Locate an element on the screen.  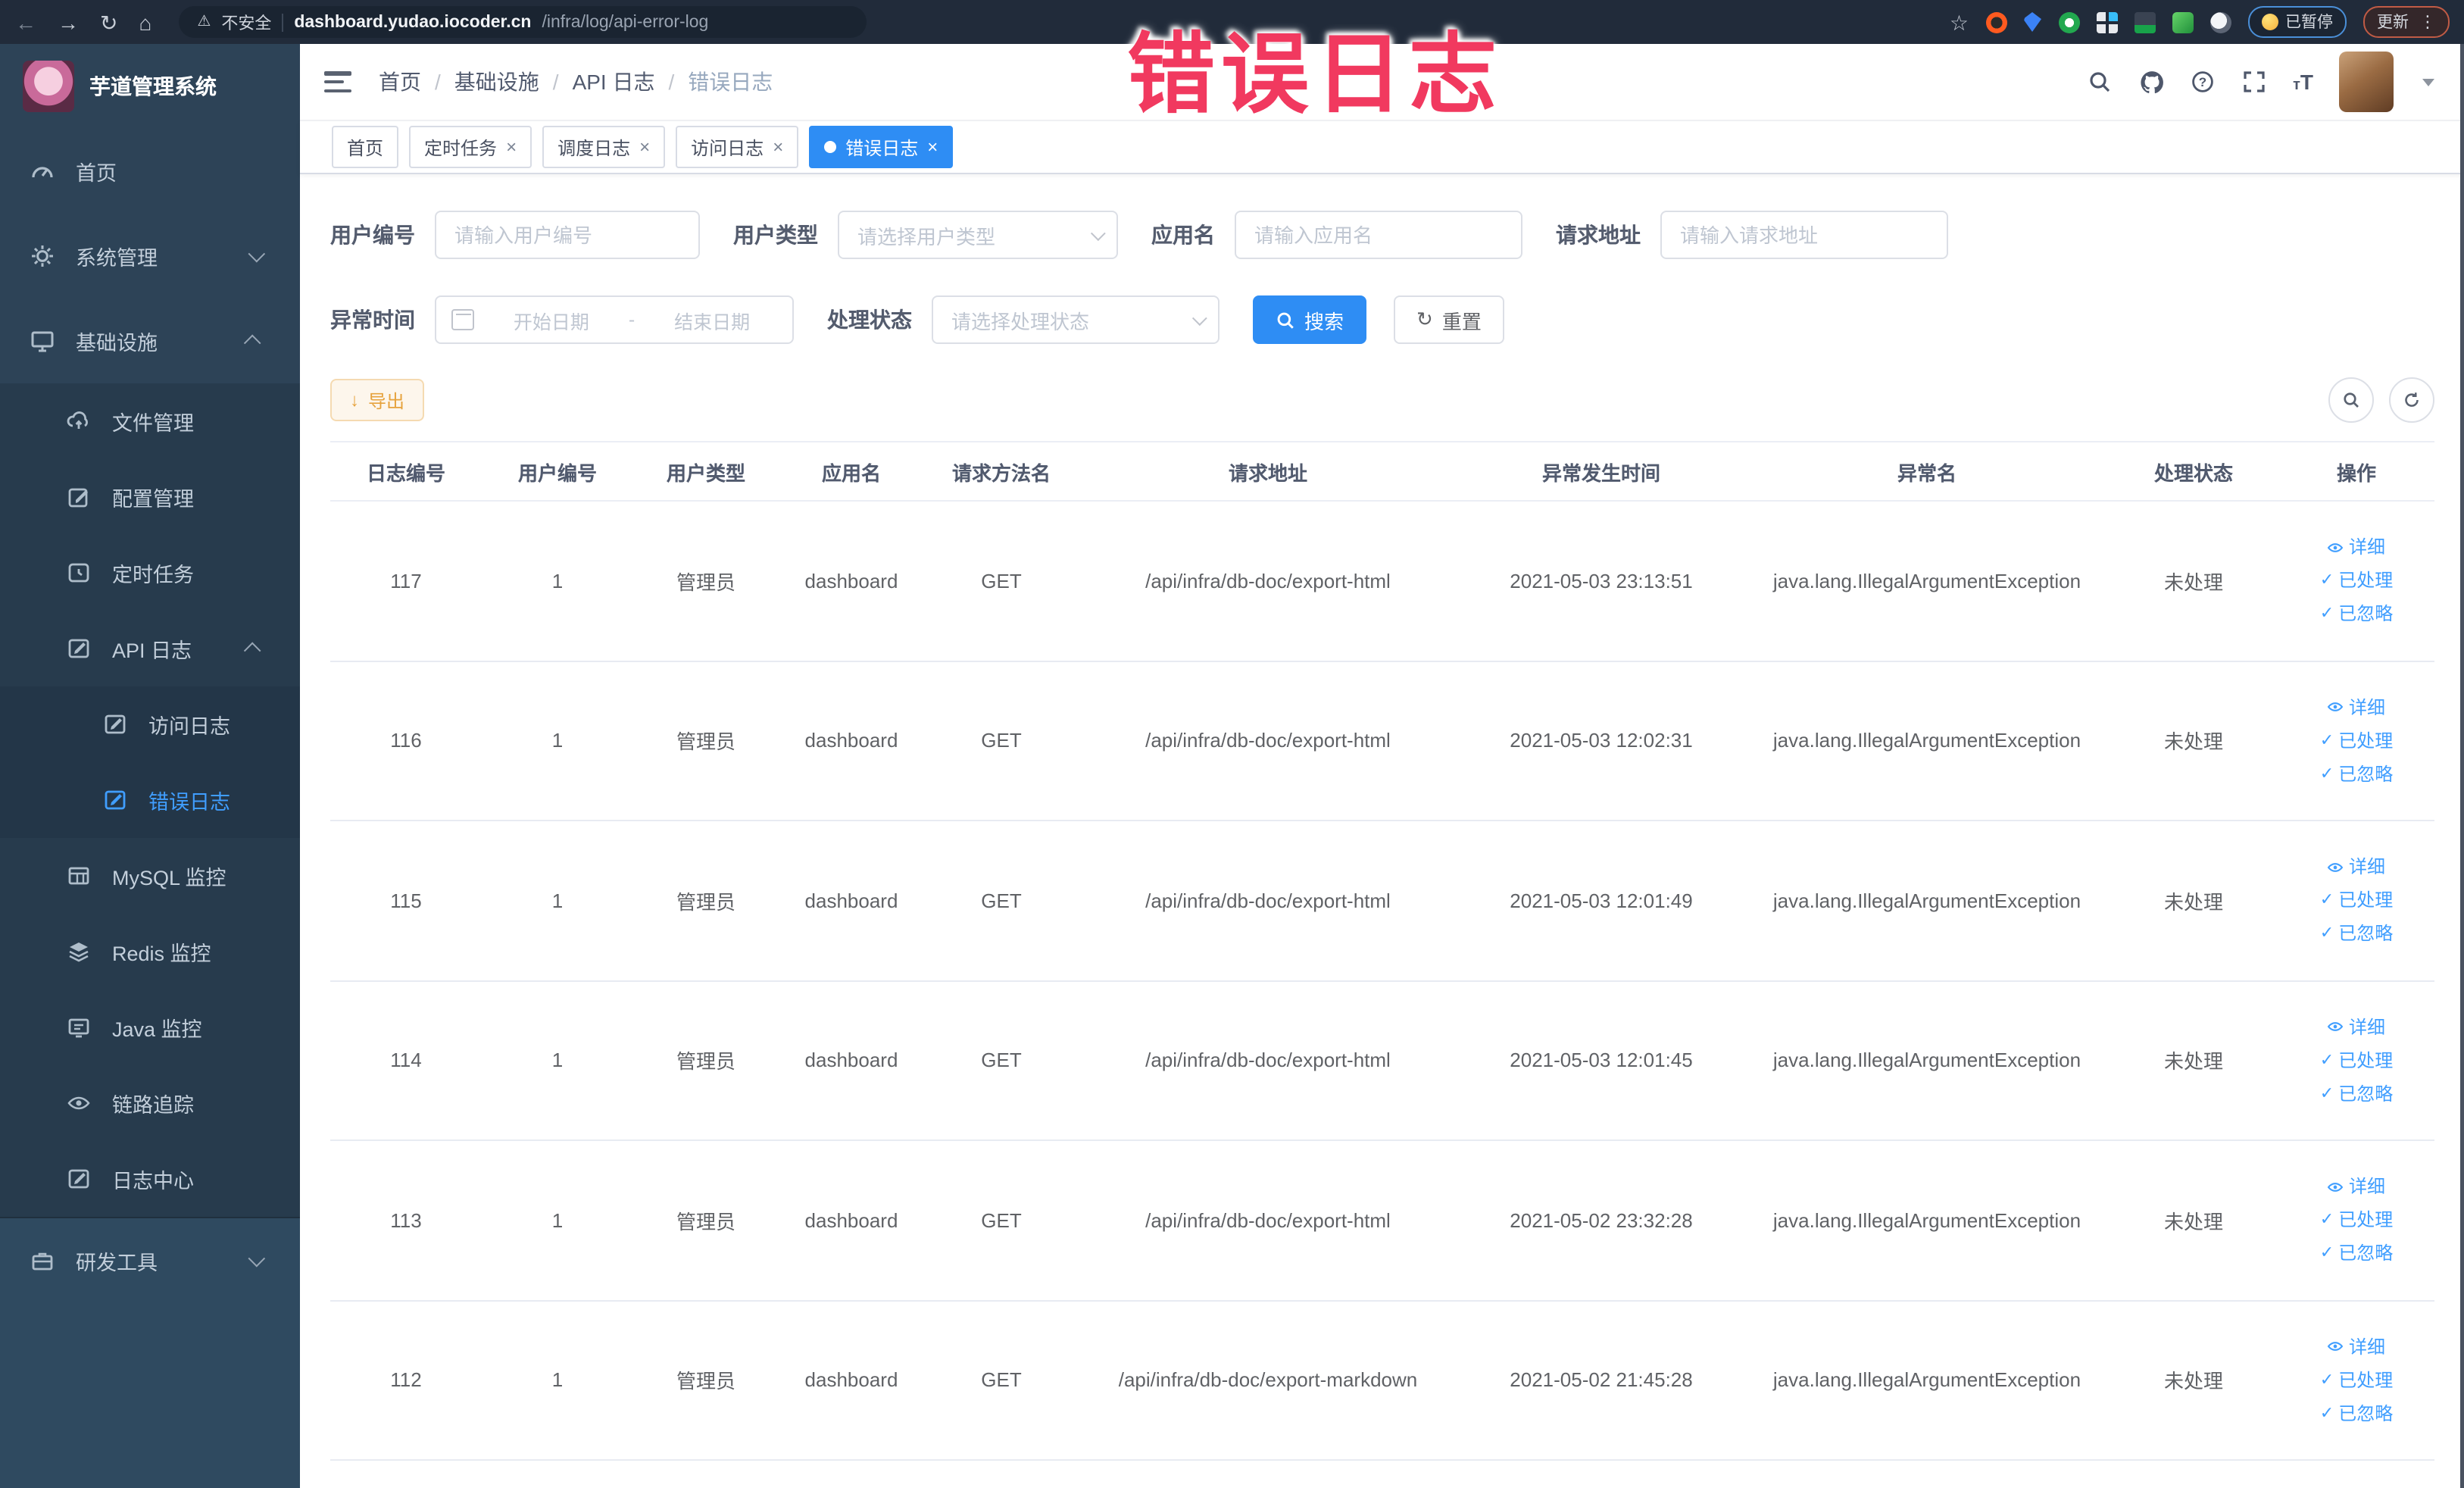
sidebar-item-file-manage: 文件管理 is located at coordinates (150, 421).